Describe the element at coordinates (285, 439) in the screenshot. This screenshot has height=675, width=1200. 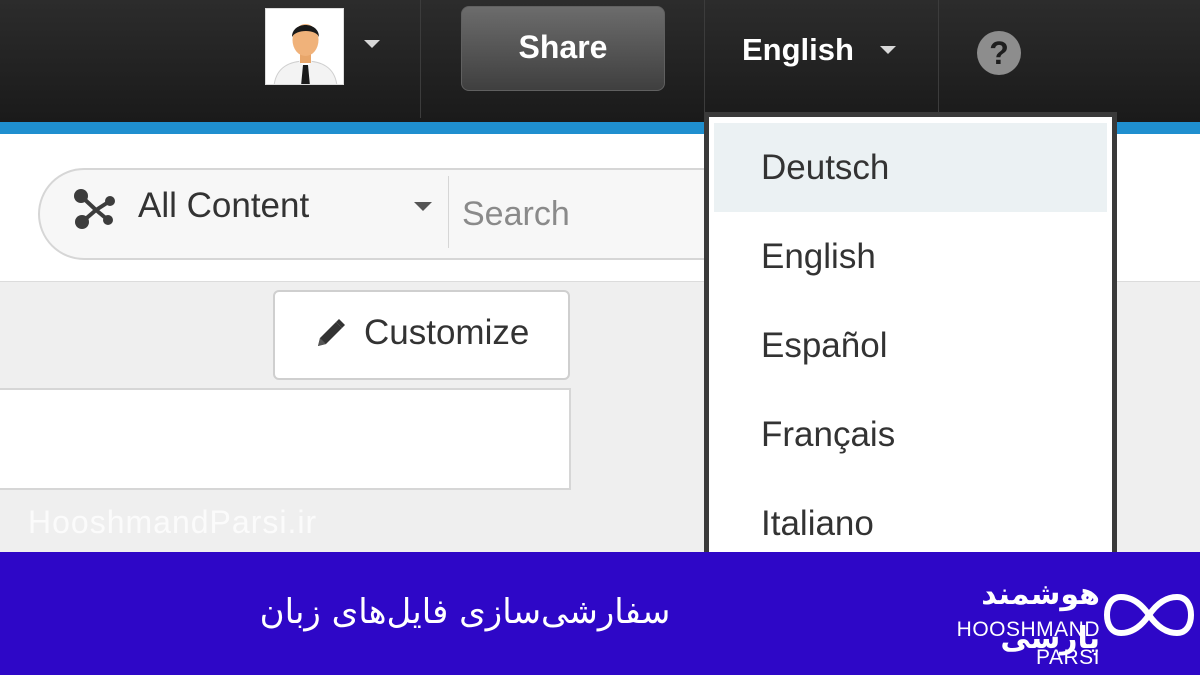
I see `content-panel` at that location.